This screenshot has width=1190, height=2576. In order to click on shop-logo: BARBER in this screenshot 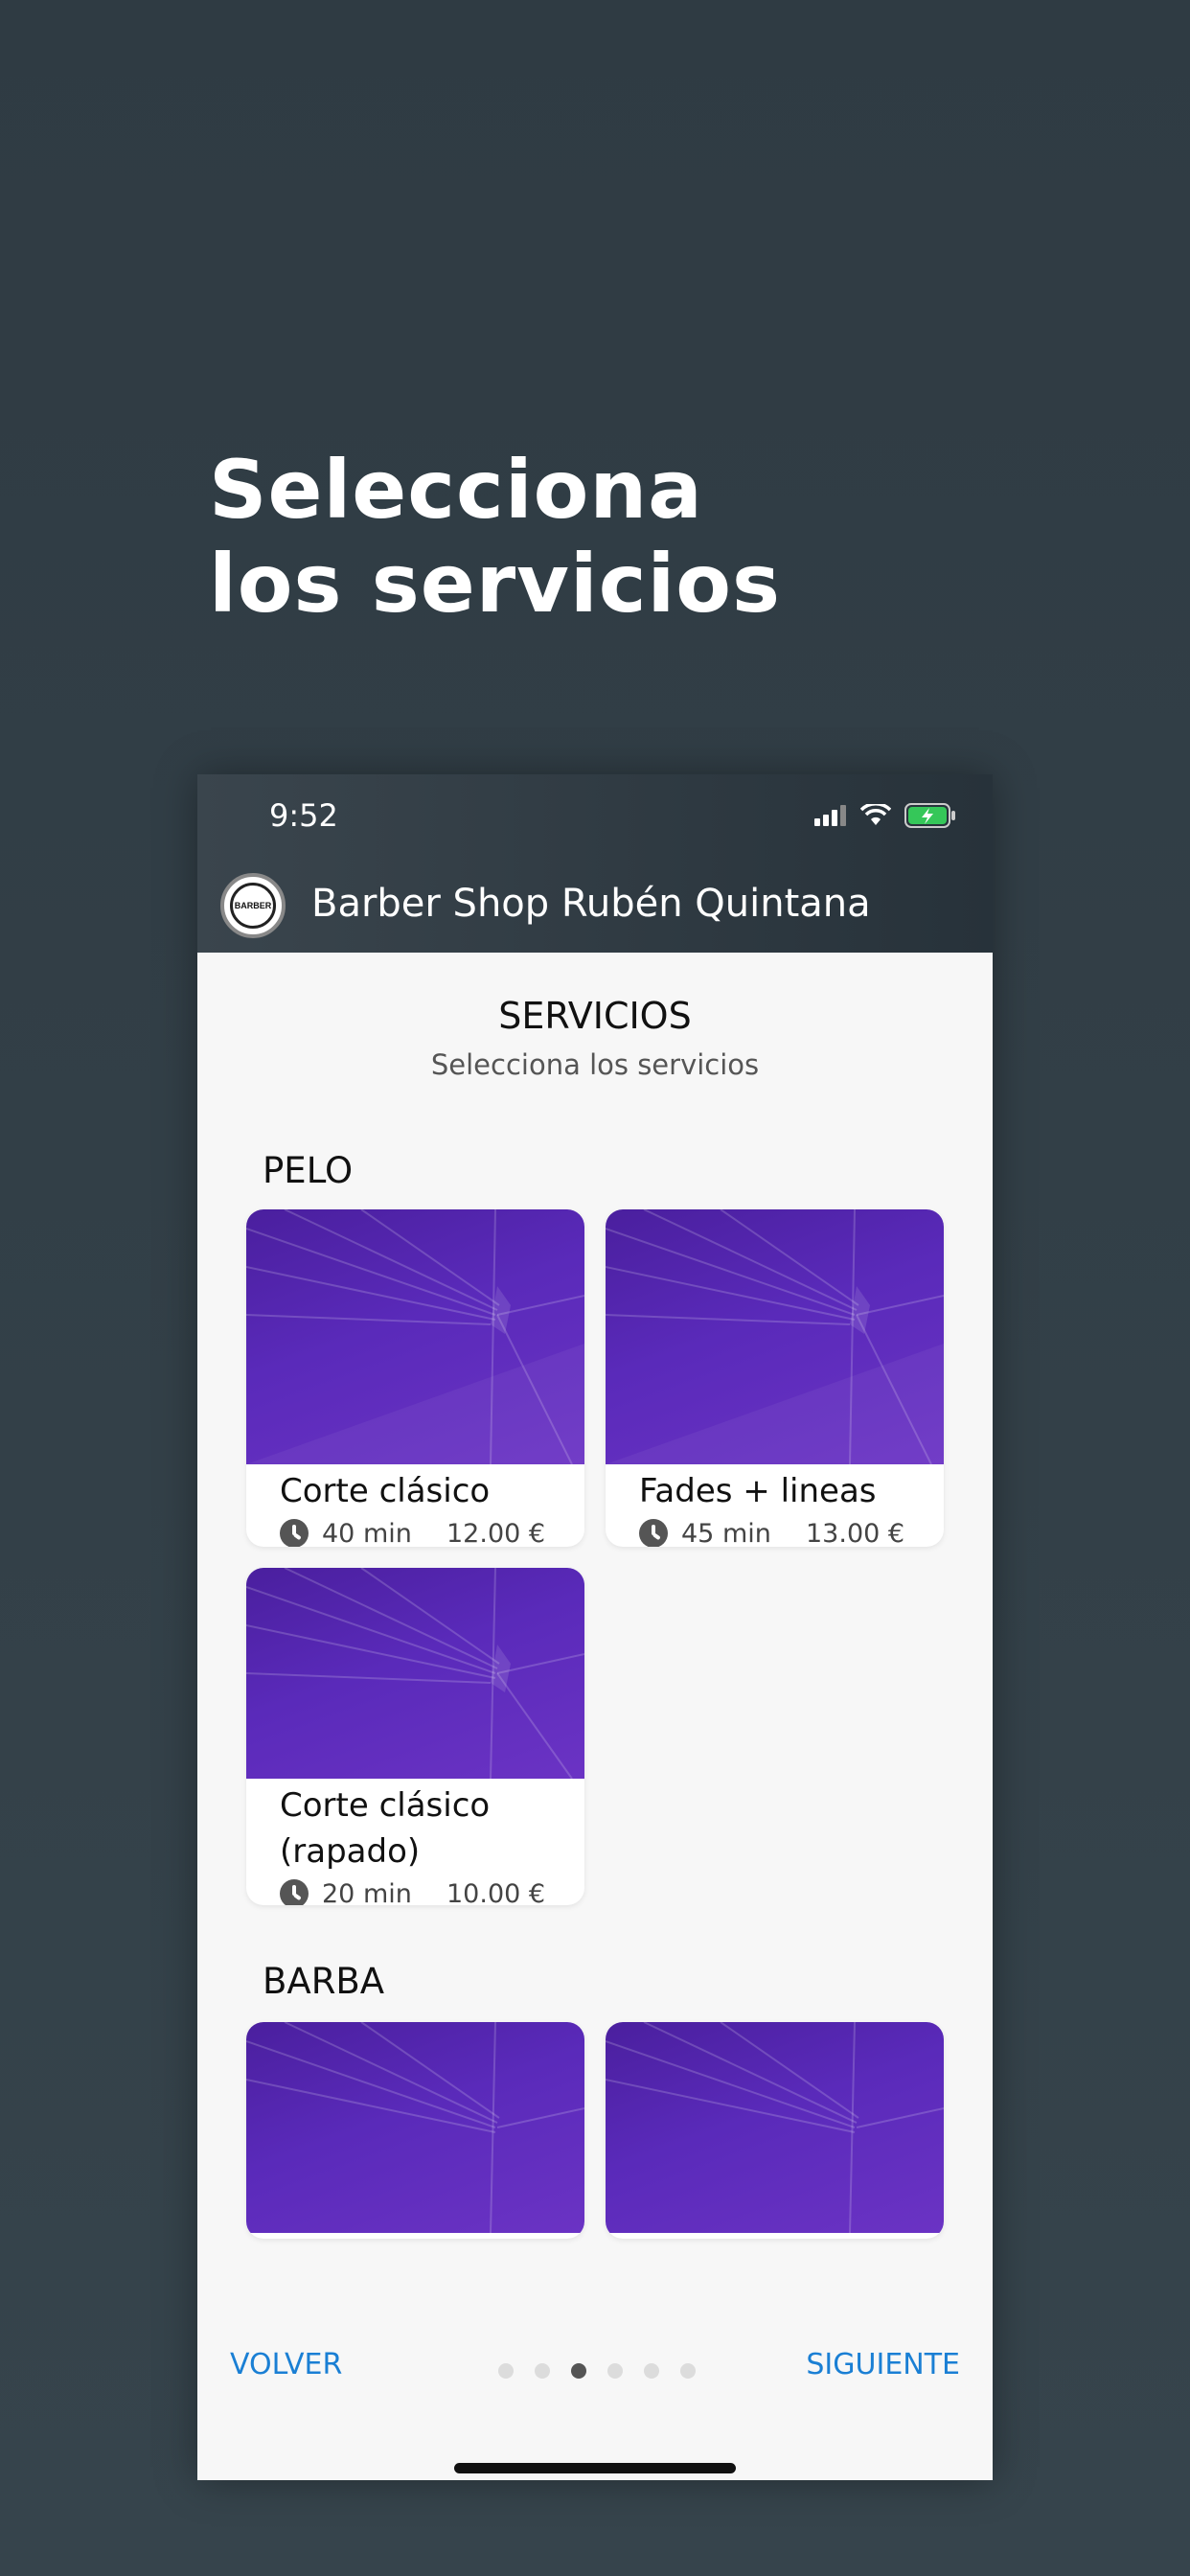, I will do `click(253, 905)`.